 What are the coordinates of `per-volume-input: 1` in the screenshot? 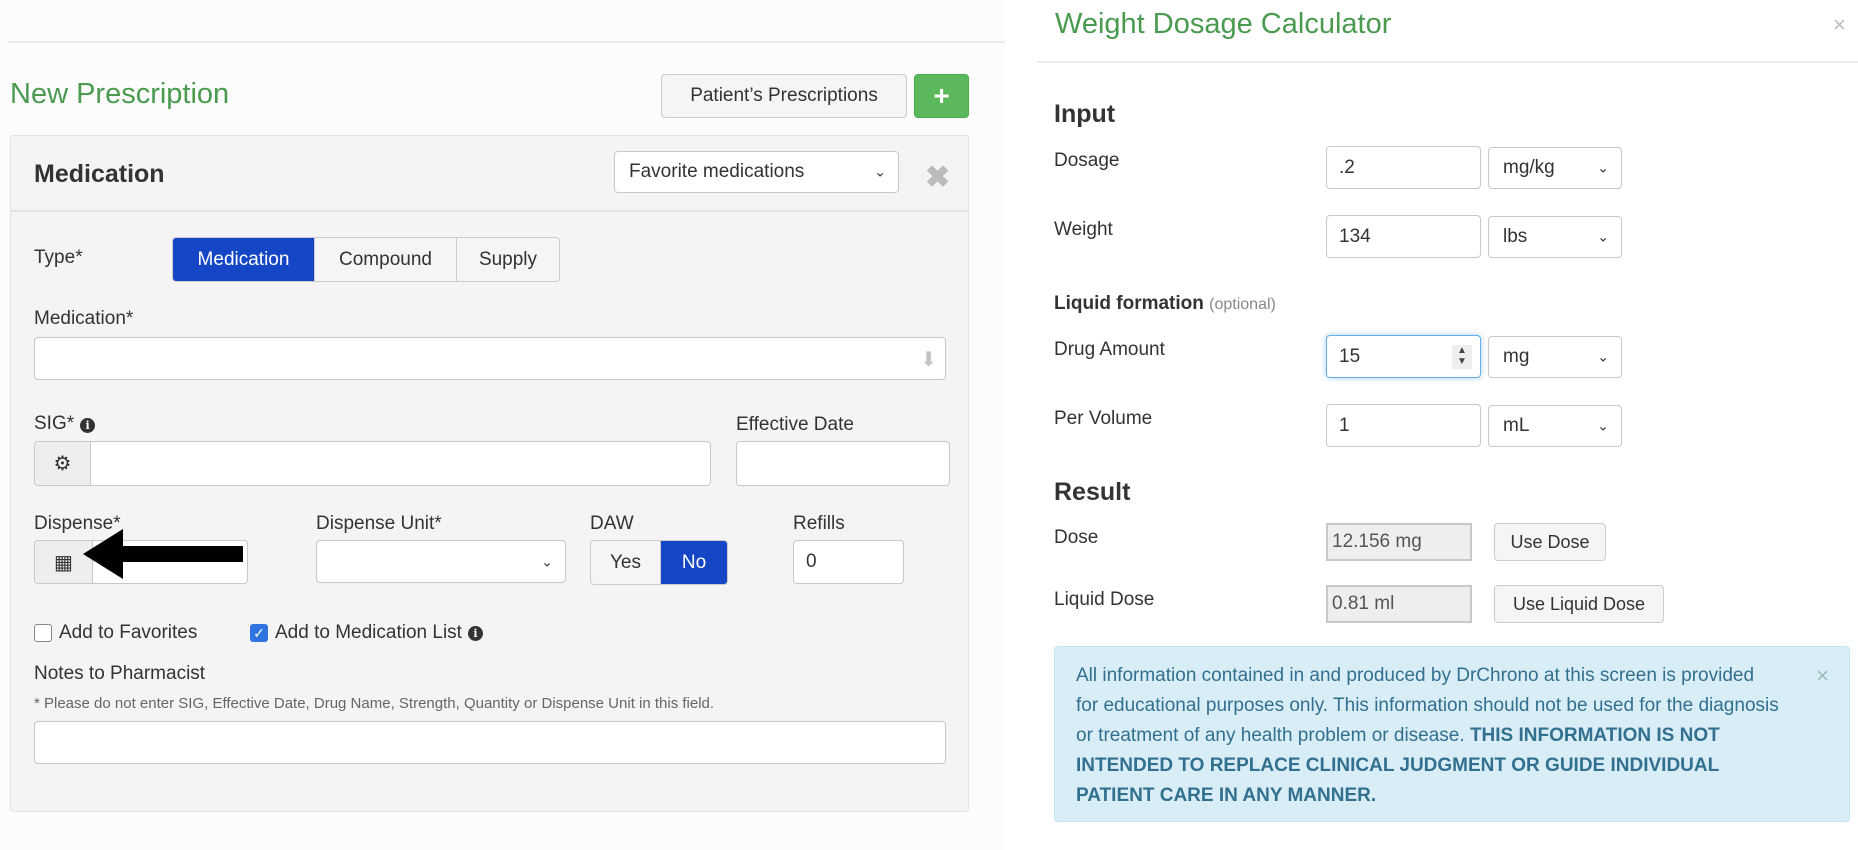 It's located at (1403, 425).